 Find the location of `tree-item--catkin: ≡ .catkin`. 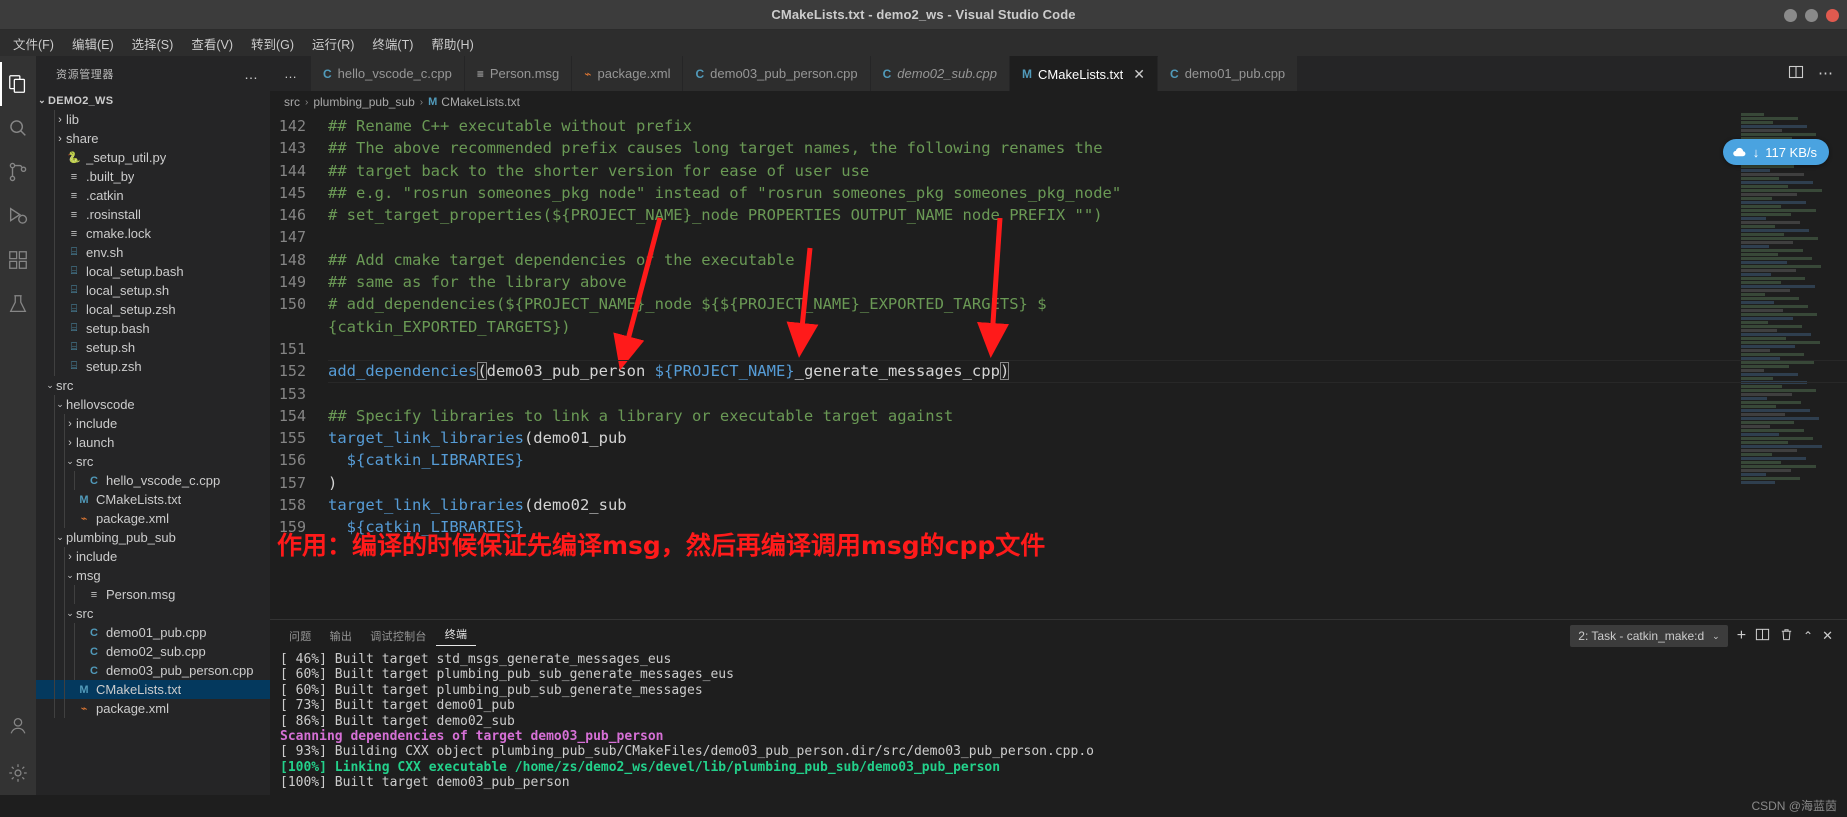

tree-item--catkin: ≡ .catkin is located at coordinates (153, 195).